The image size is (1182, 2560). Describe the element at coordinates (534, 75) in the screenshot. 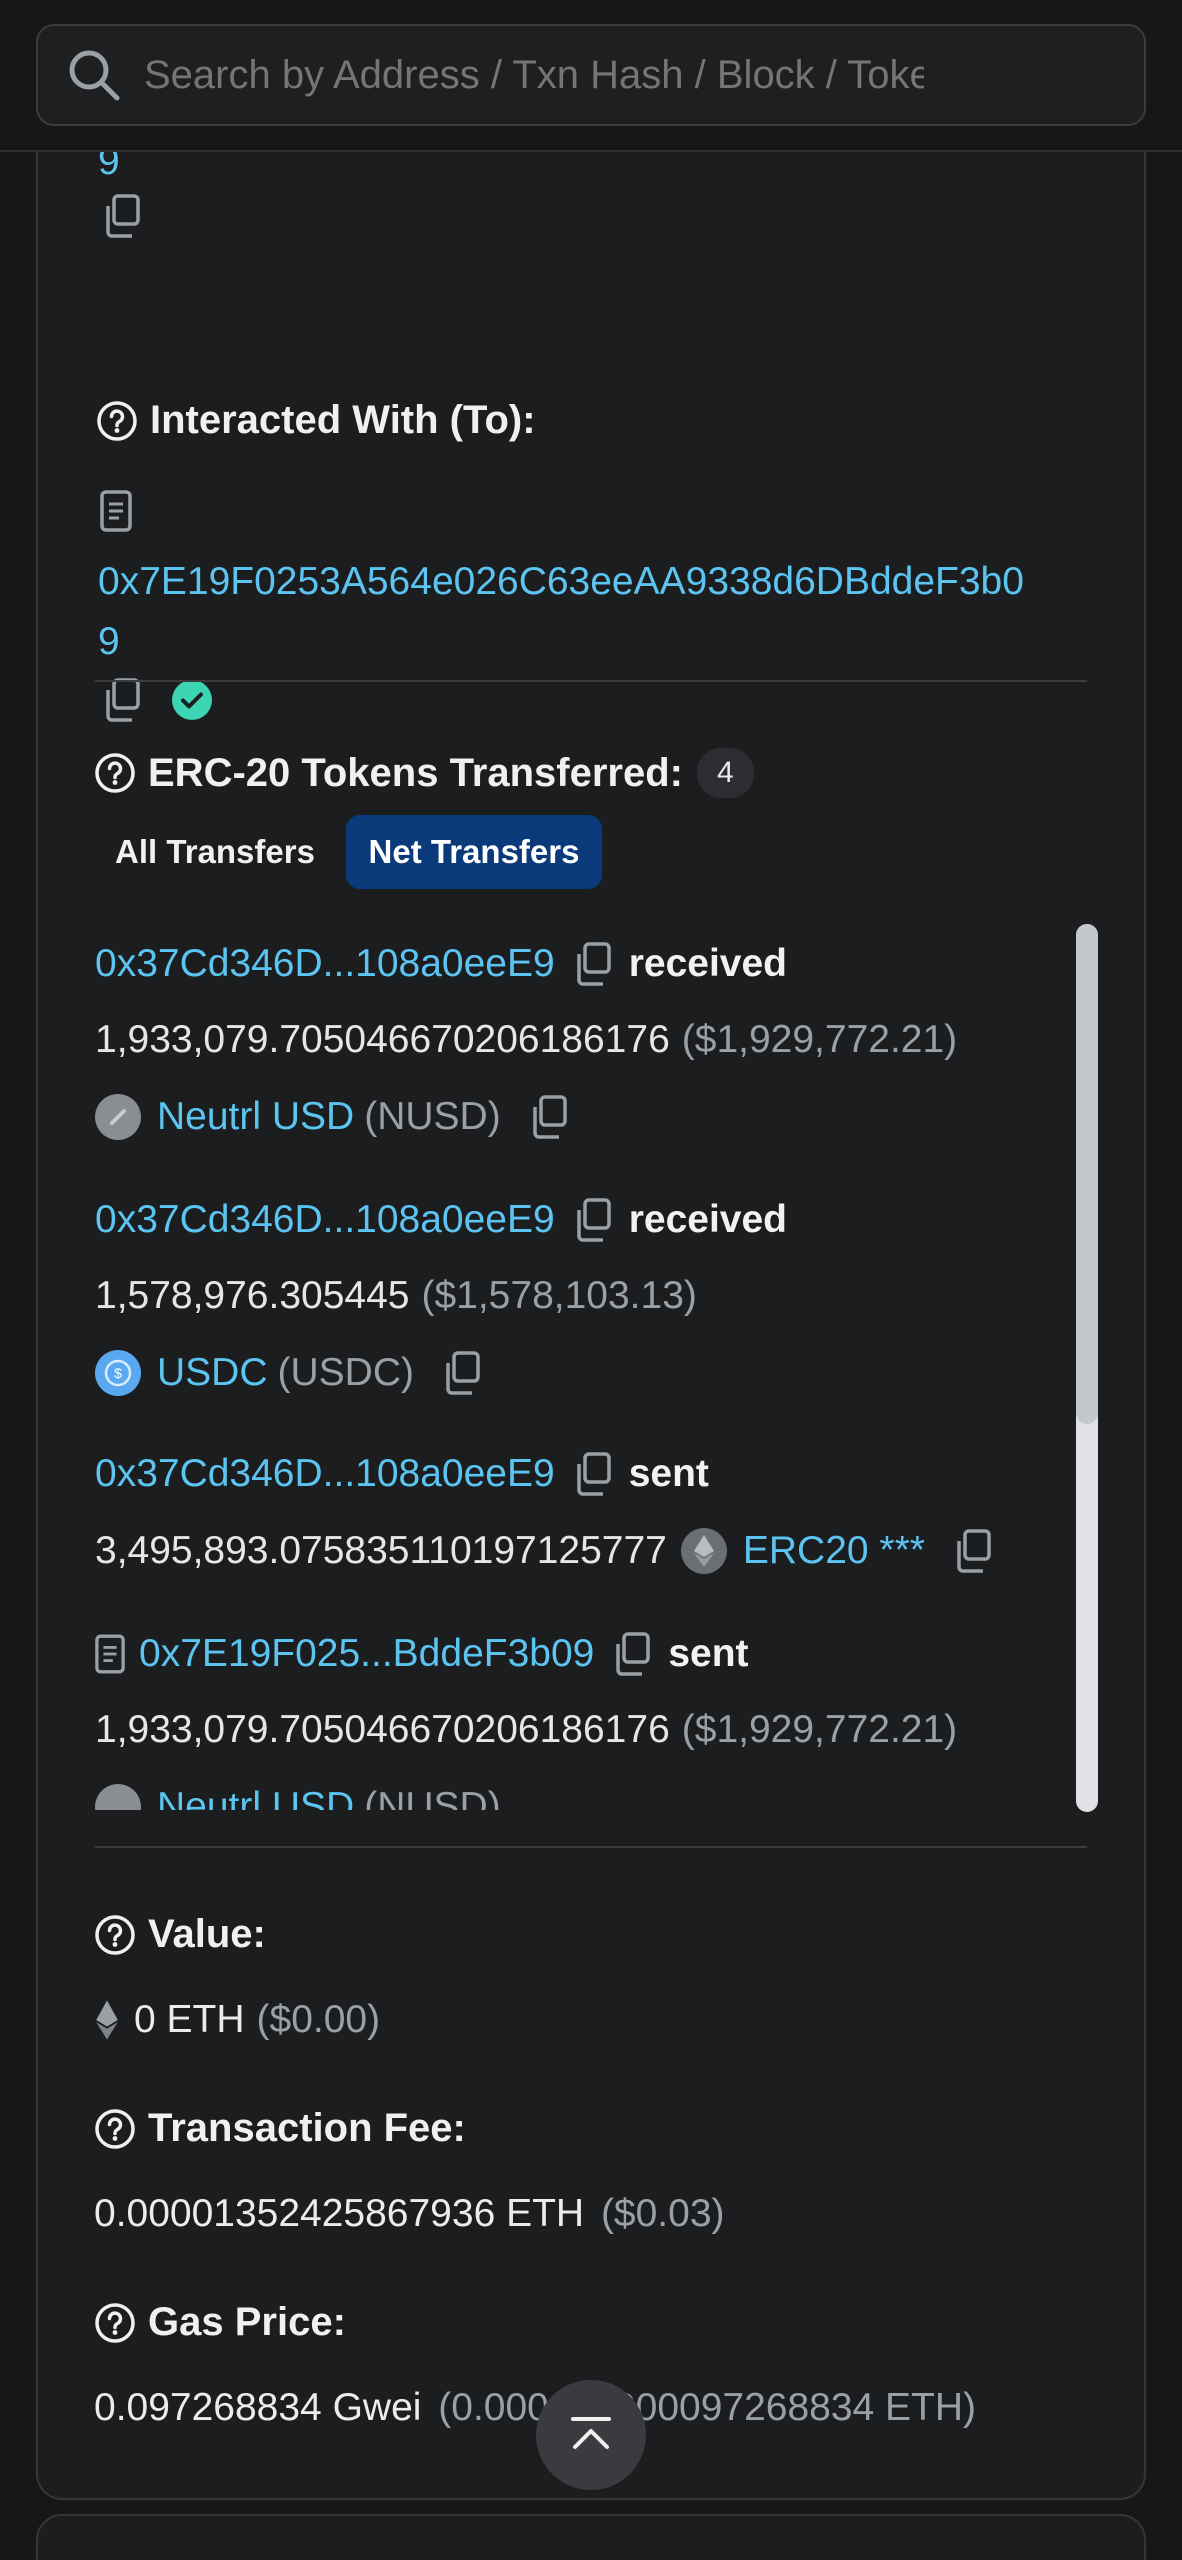

I see `search-input` at that location.